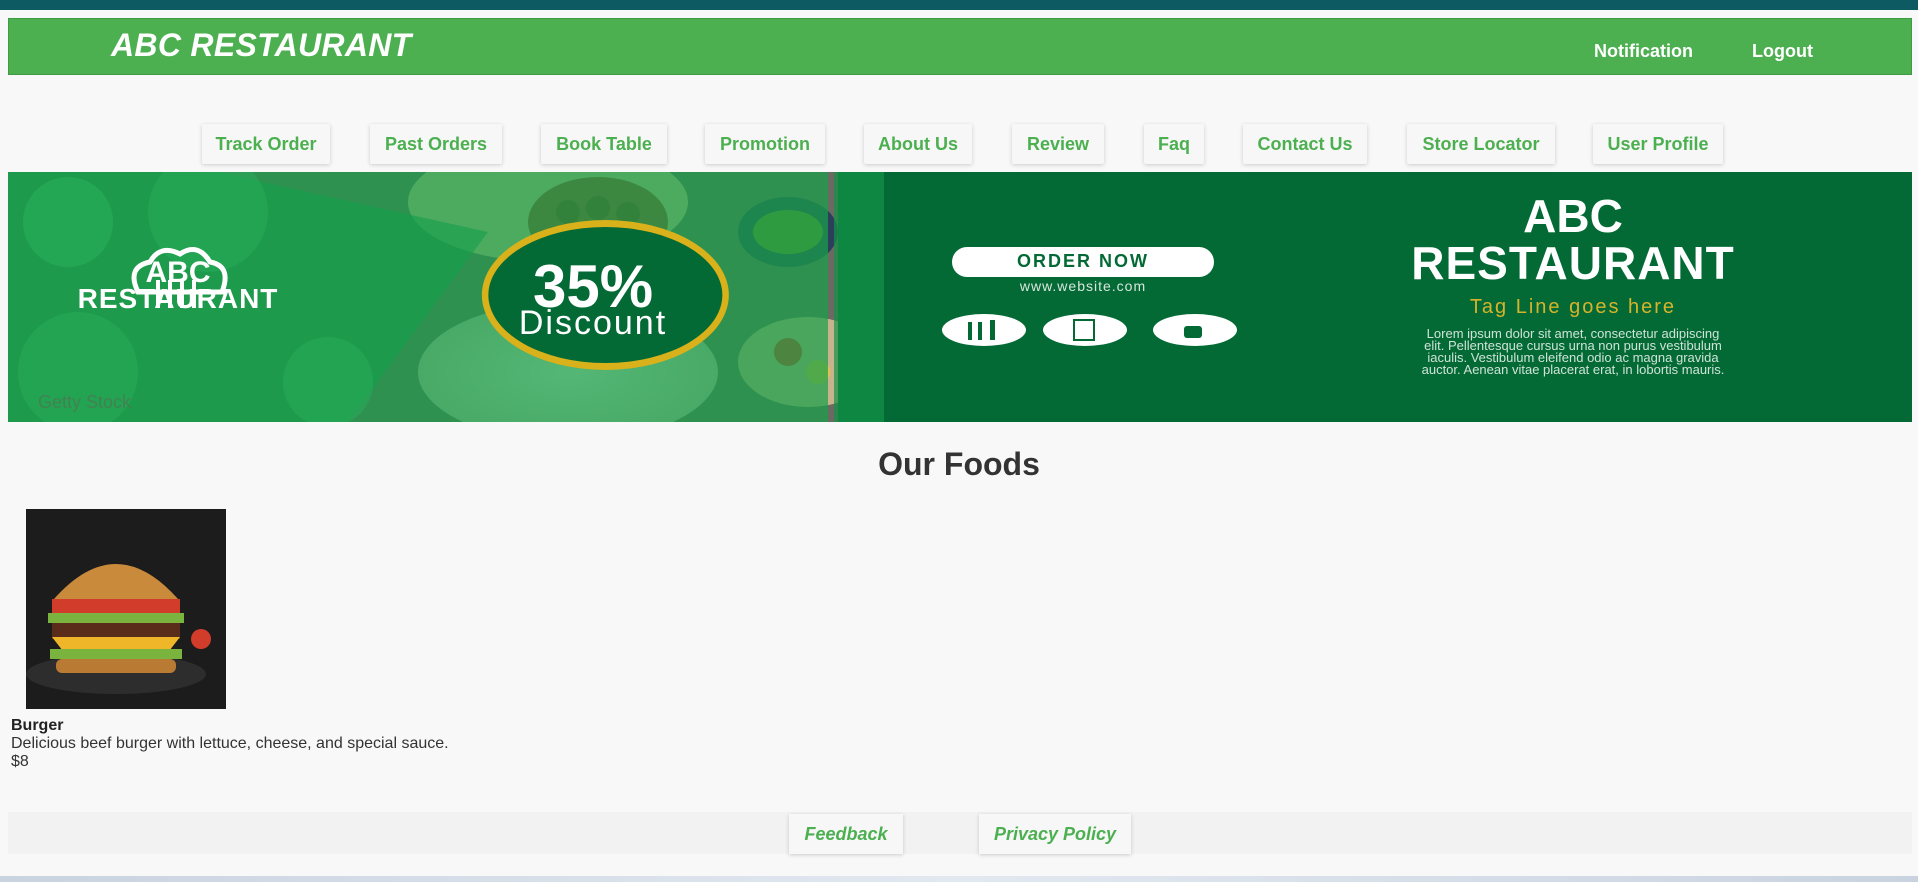  I want to click on section-title: Our Foods, so click(959, 464).